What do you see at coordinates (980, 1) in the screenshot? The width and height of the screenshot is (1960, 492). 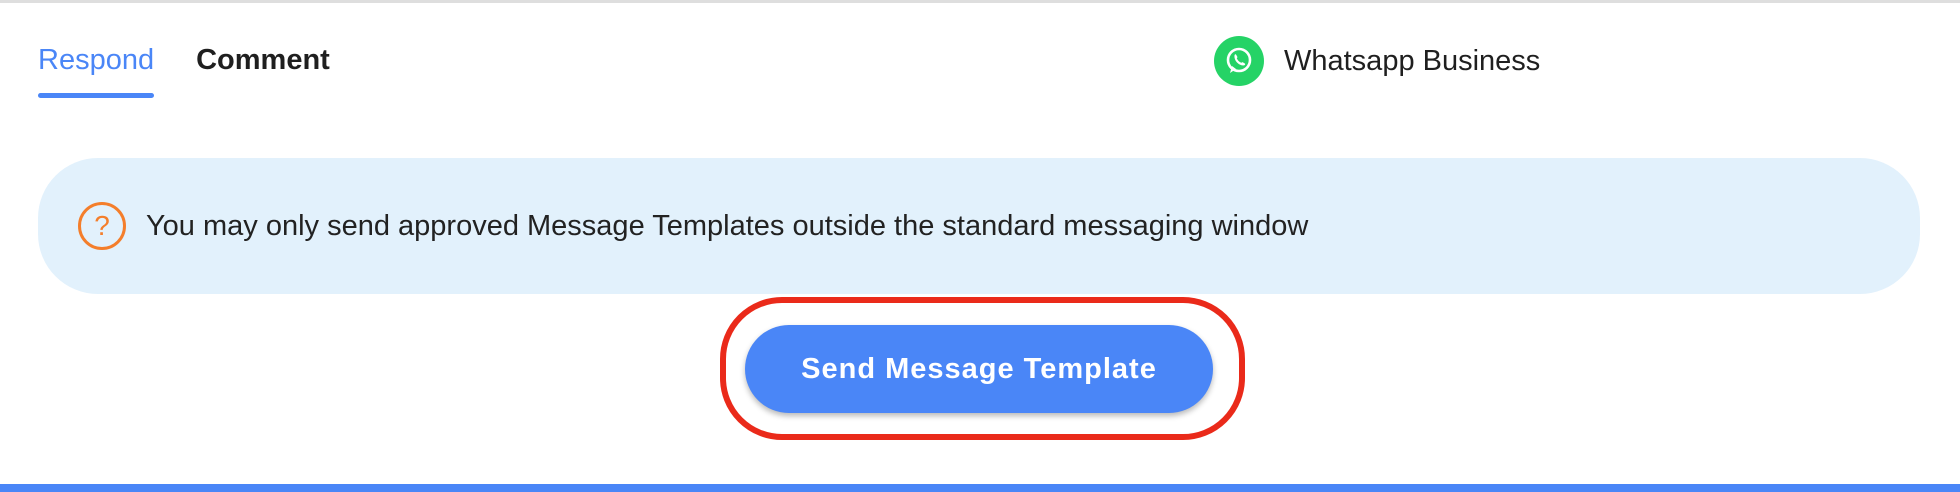 I see `top-divider` at bounding box center [980, 1].